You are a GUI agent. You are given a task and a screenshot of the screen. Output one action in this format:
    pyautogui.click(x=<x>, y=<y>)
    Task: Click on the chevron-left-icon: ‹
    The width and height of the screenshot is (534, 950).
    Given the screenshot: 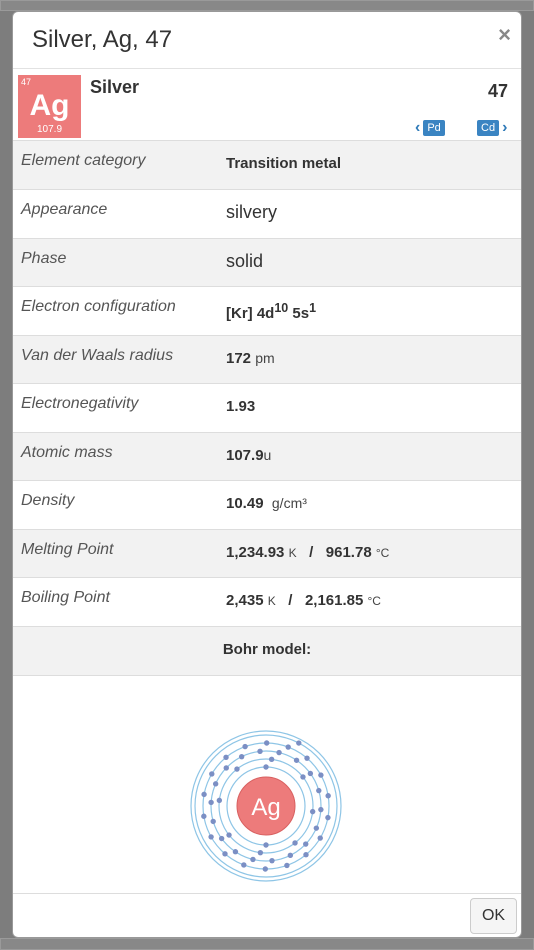 What is the action you would take?
    pyautogui.click(x=418, y=127)
    